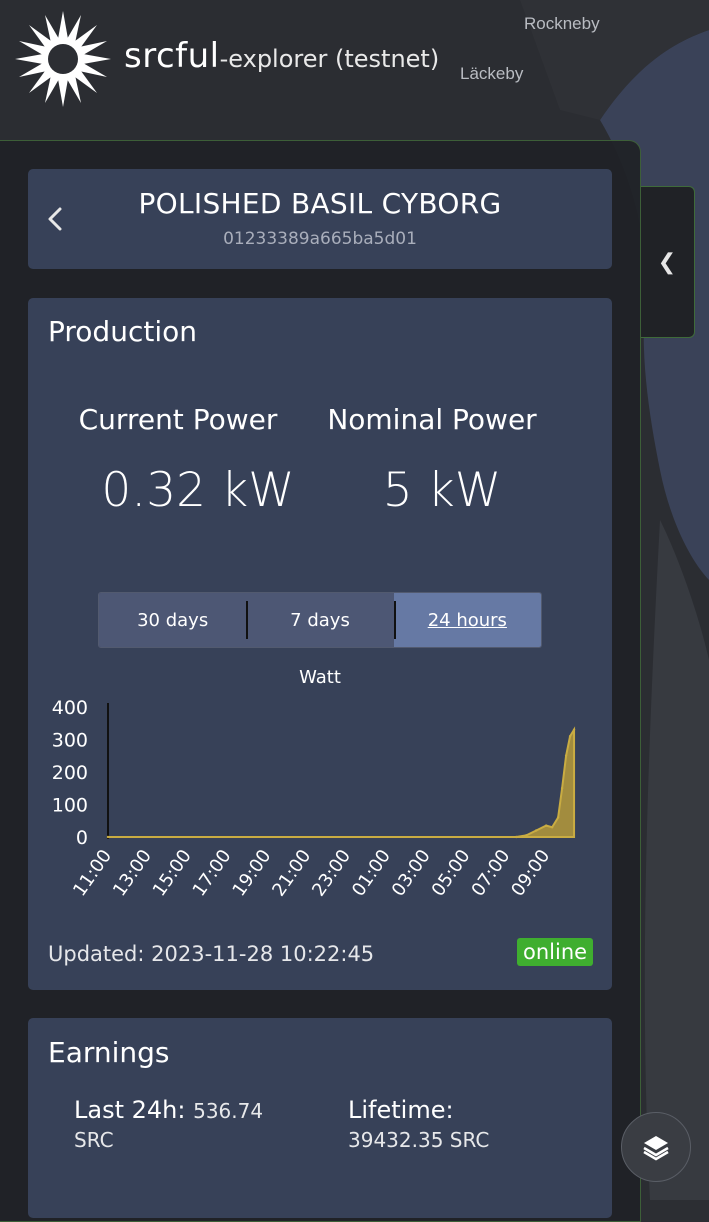 The width and height of the screenshot is (709, 1222). What do you see at coordinates (371, 873) in the screenshot?
I see `x-tick-label: 01:00` at bounding box center [371, 873].